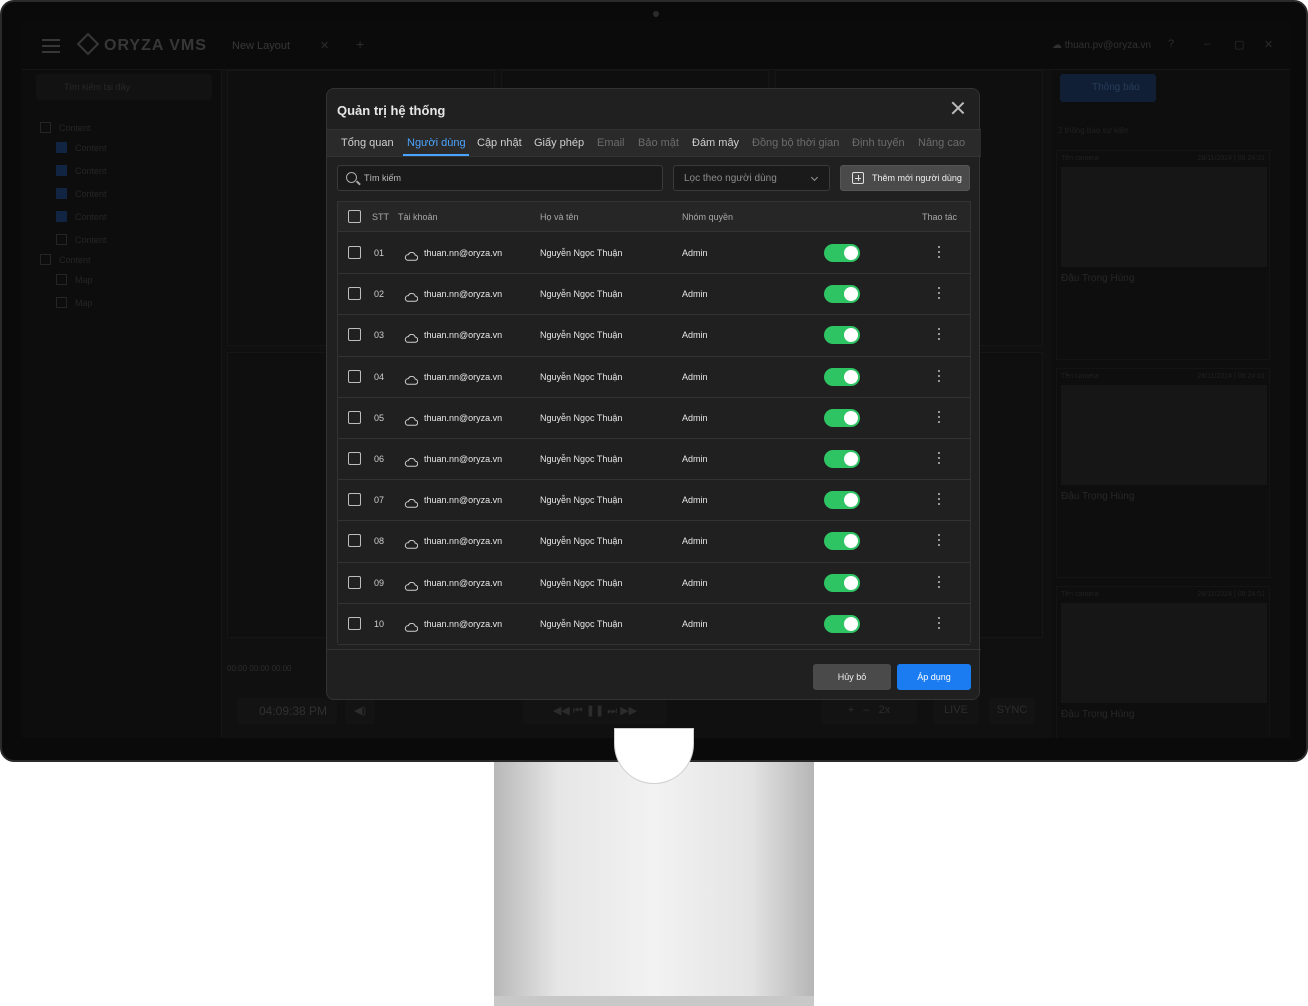 This screenshot has height=1006, width=1308. Describe the element at coordinates (917, 178) in the screenshot. I see `add-user-label: Thêm mới người dùng` at that location.